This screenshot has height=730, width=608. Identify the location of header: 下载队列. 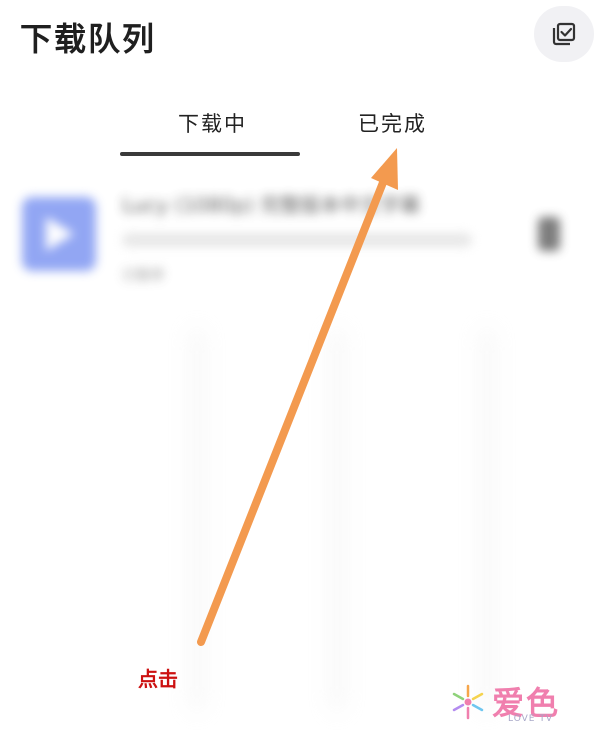
(304, 40).